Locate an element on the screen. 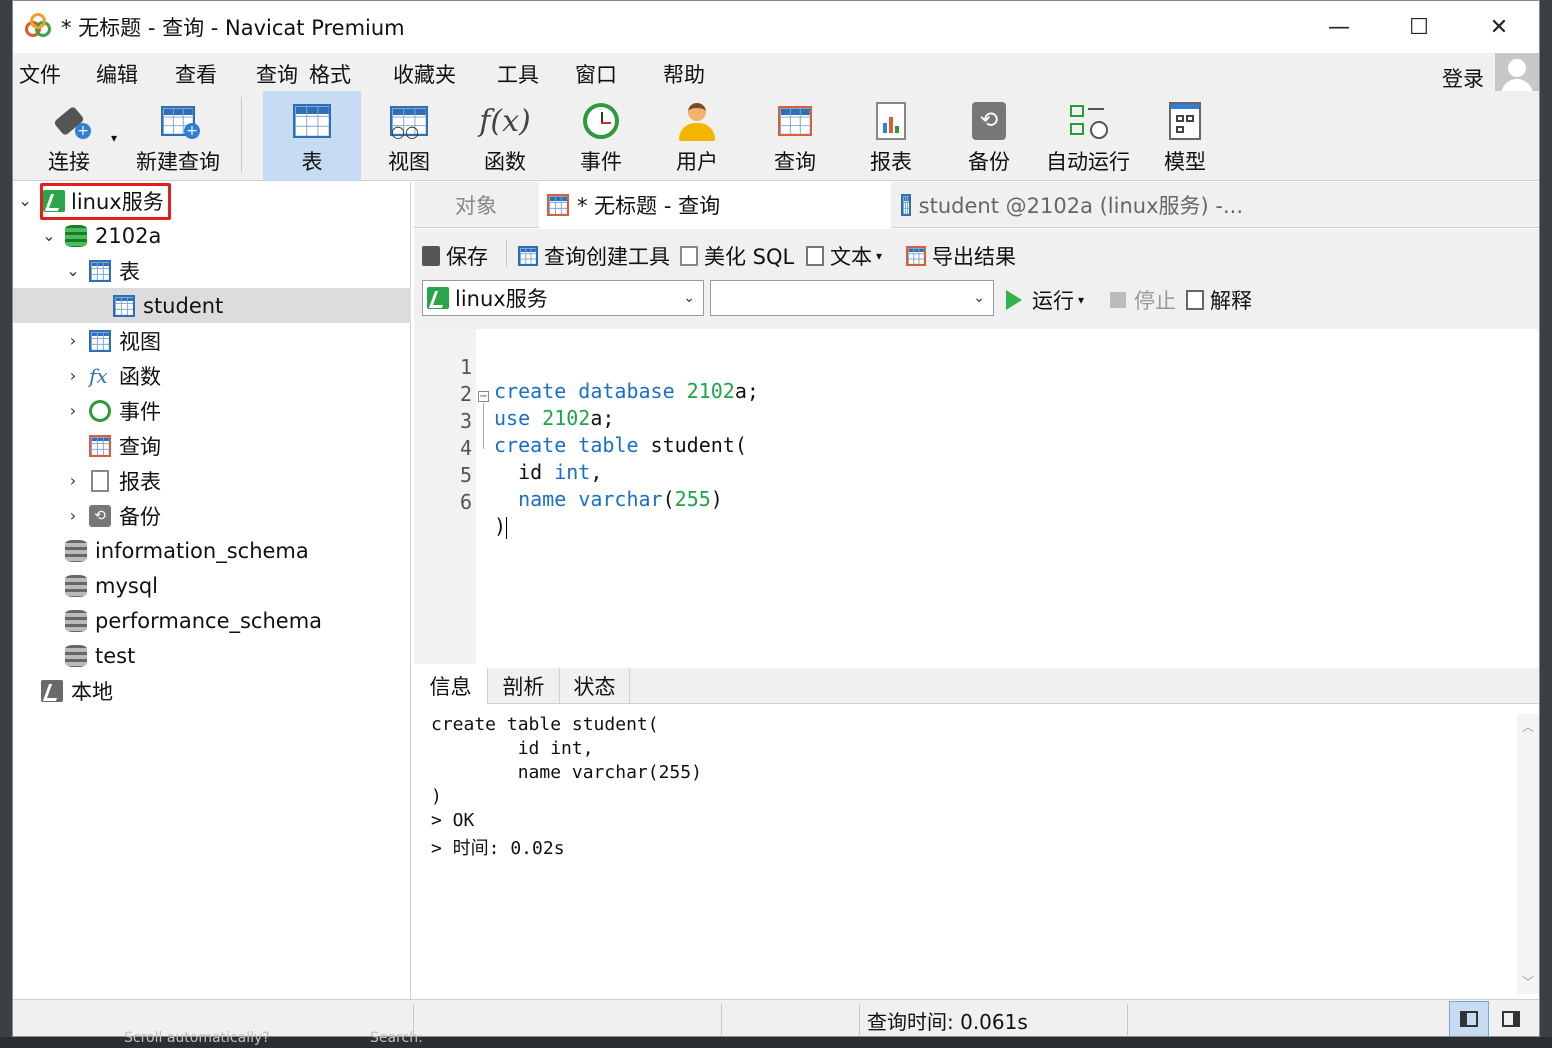  mysql-connection-icon is located at coordinates (52, 690).